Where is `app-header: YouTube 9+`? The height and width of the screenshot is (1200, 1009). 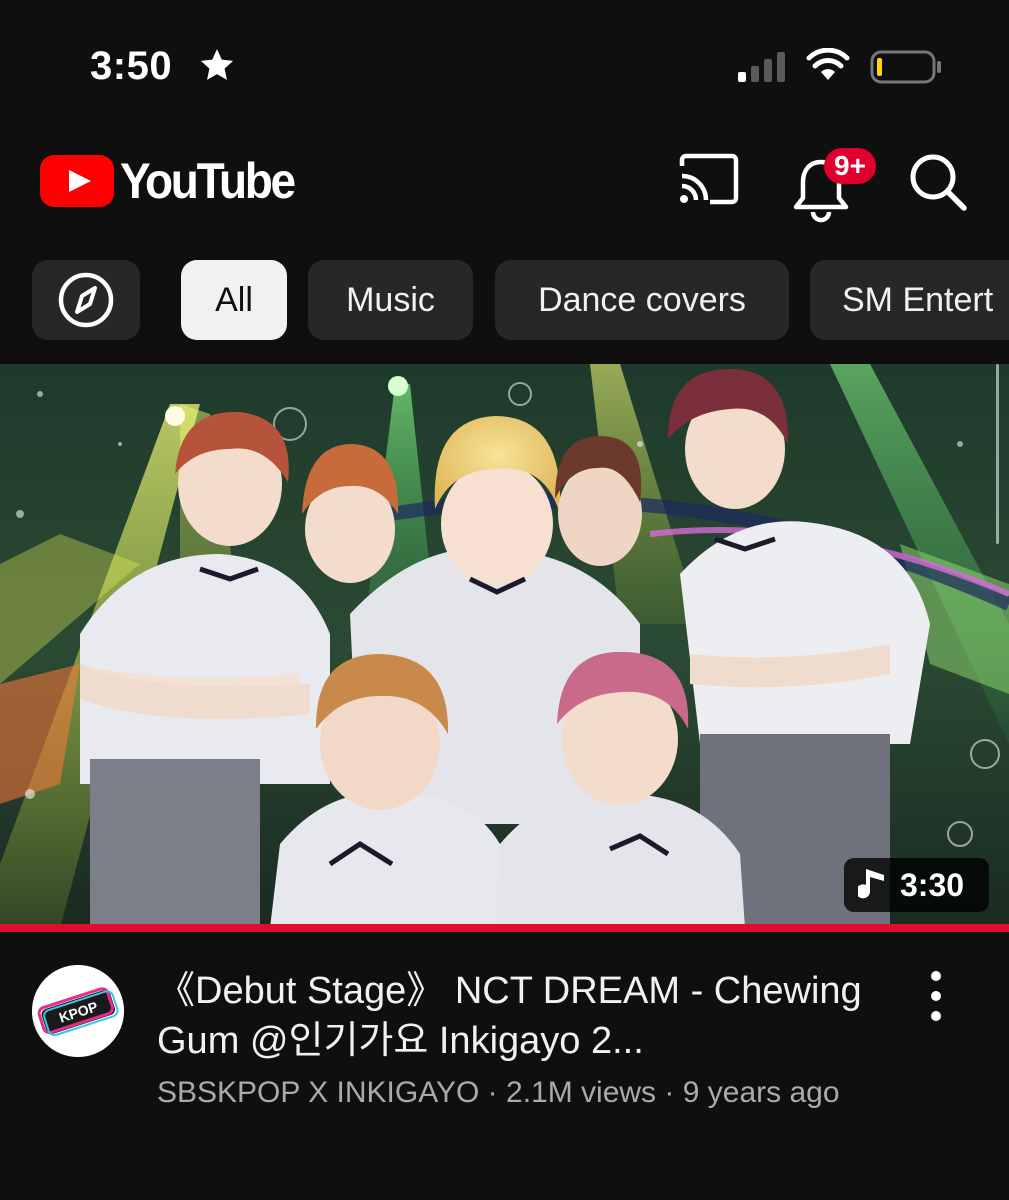
app-header: YouTube 9+ is located at coordinates (504, 180).